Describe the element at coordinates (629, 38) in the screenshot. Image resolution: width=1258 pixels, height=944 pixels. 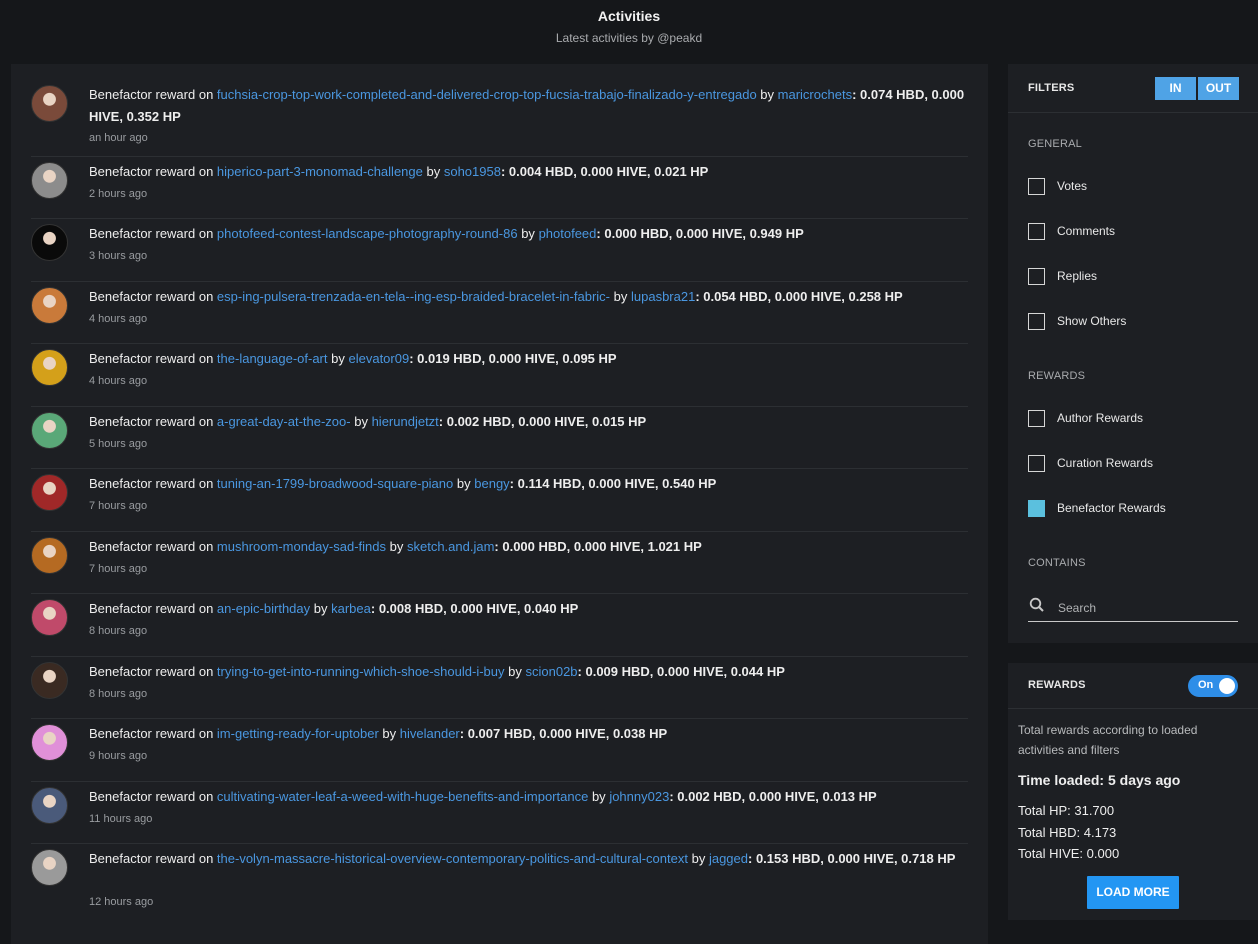
I see `page-subtitle: Latest activities by @peakd` at that location.